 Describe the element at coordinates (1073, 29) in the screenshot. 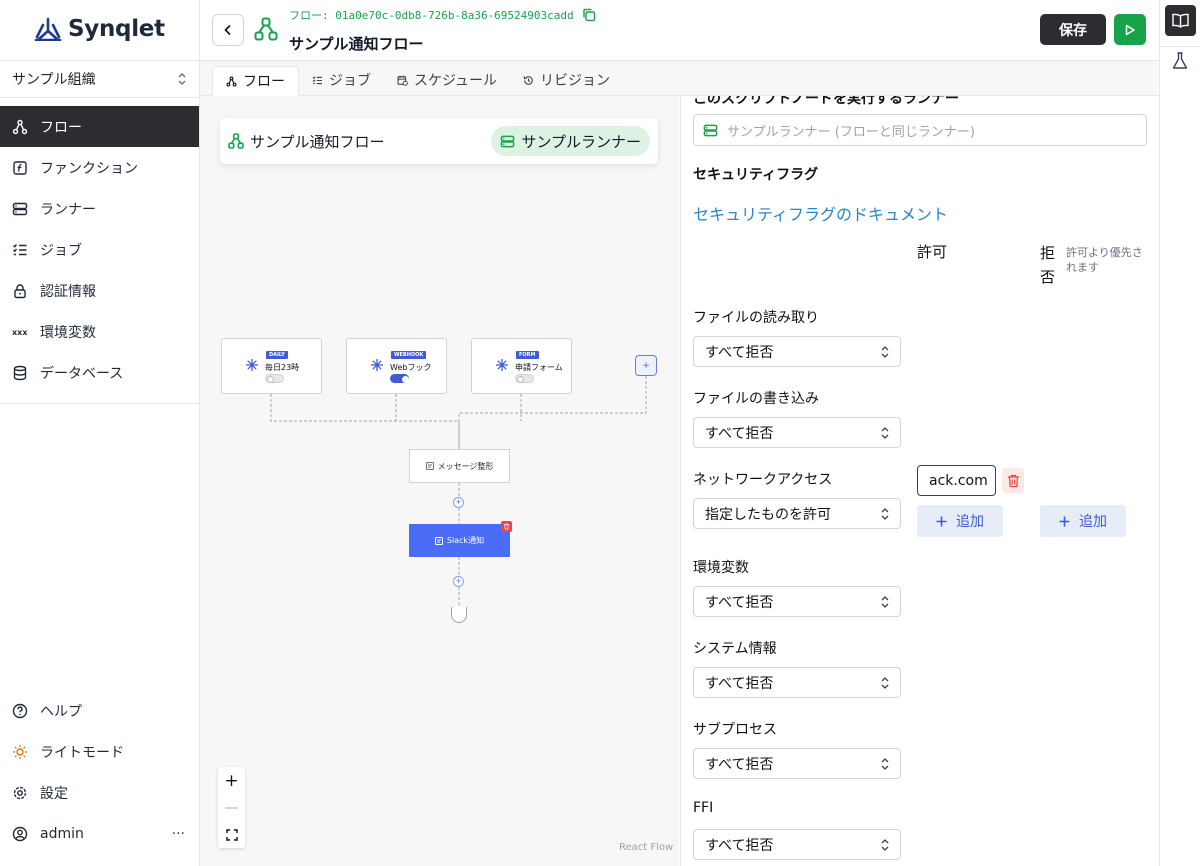

I see `save-button: 保存` at that location.